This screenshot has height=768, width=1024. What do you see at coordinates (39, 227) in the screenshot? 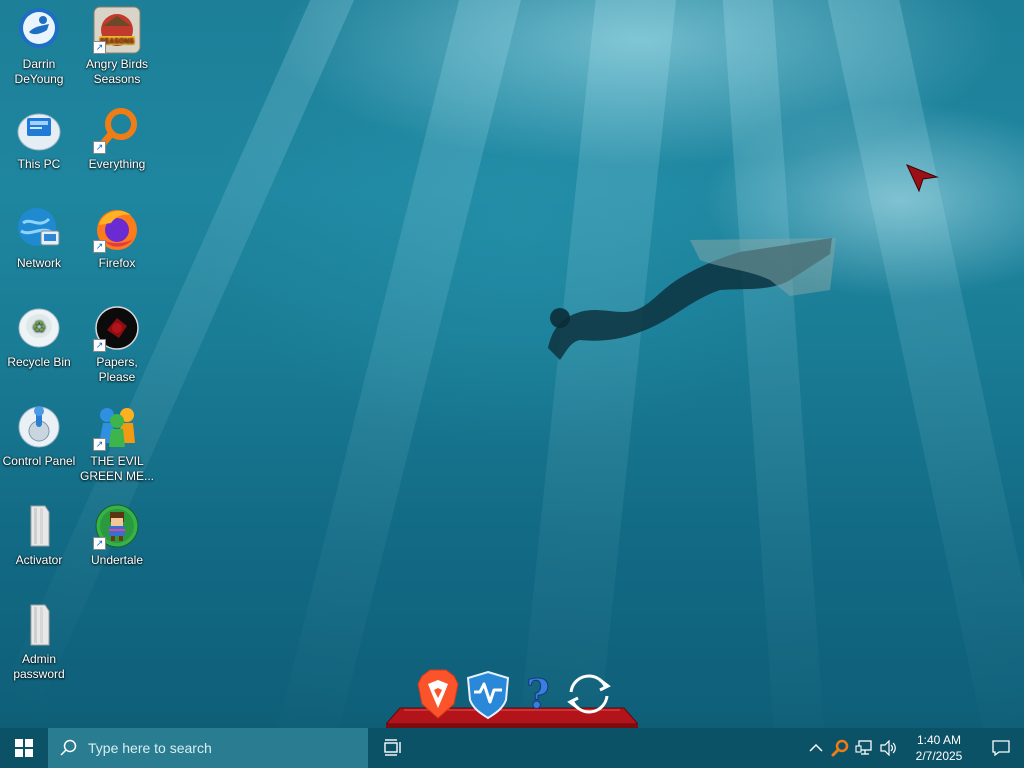
I see `network-icon` at bounding box center [39, 227].